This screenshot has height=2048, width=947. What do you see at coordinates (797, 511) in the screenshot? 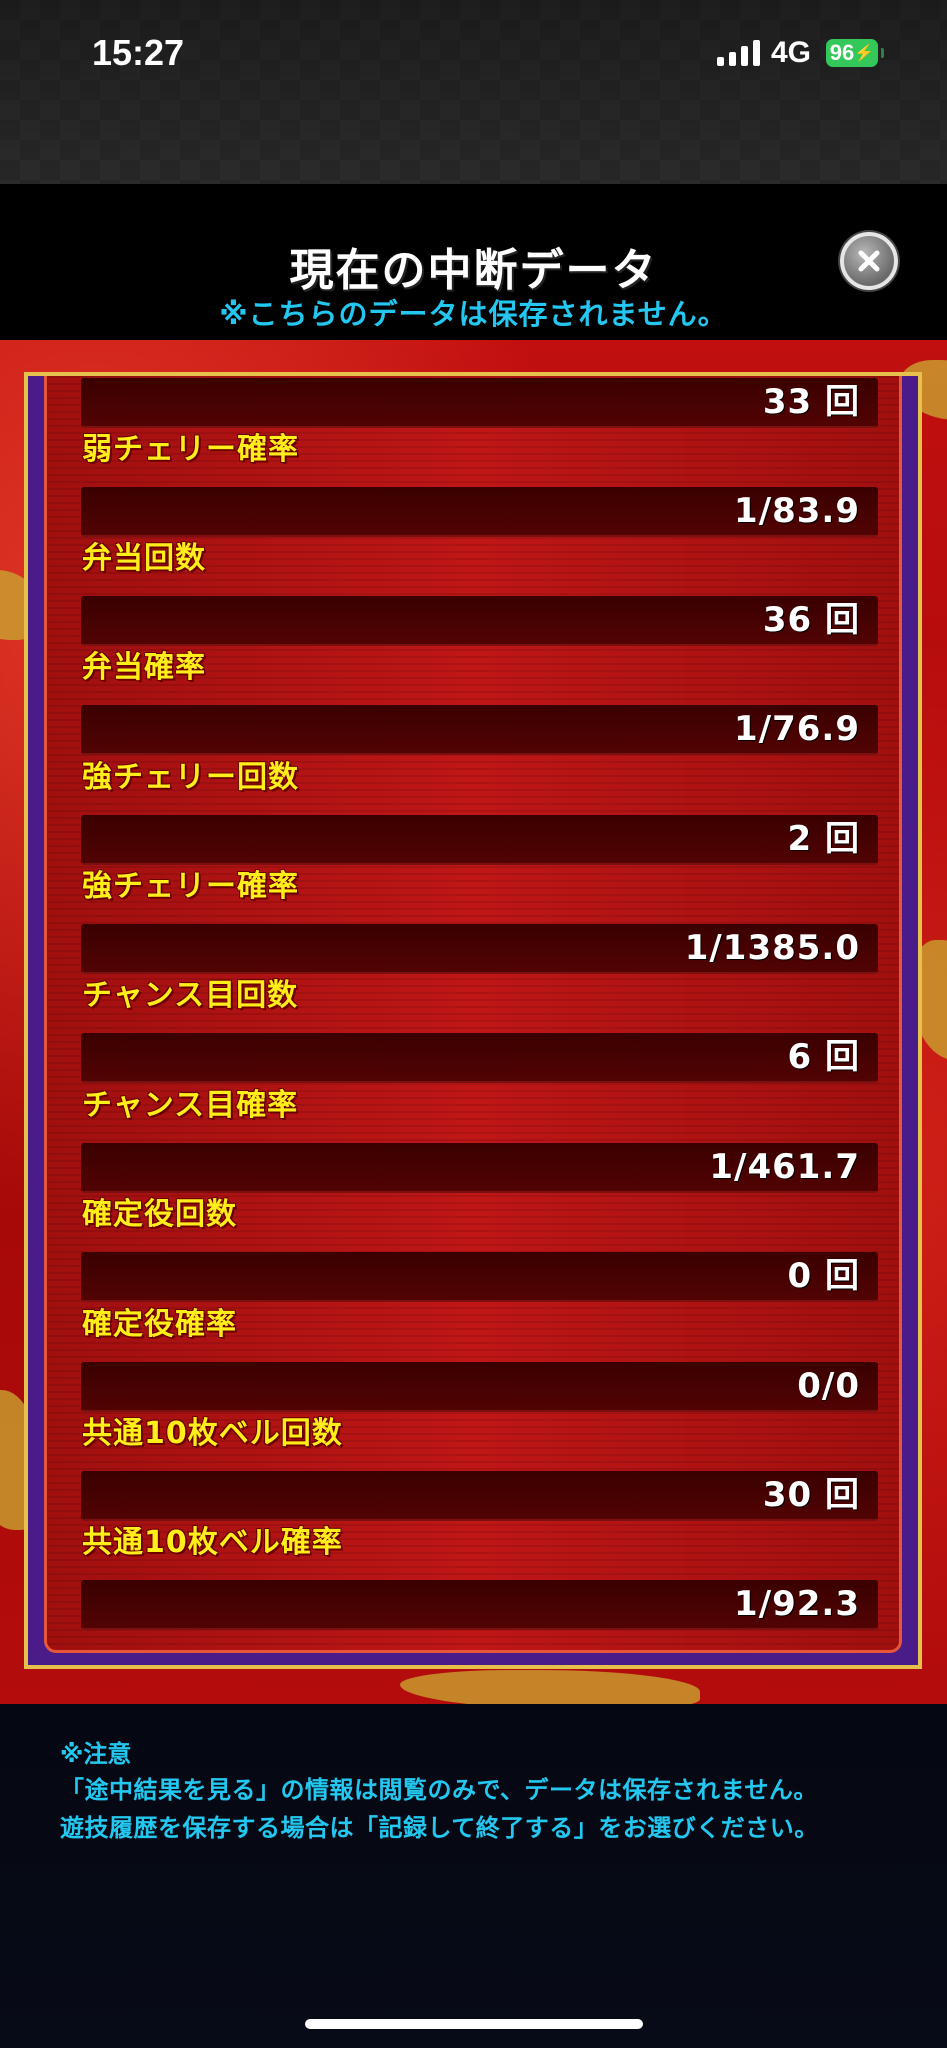
I see `stat-value: 1/83.9` at bounding box center [797, 511].